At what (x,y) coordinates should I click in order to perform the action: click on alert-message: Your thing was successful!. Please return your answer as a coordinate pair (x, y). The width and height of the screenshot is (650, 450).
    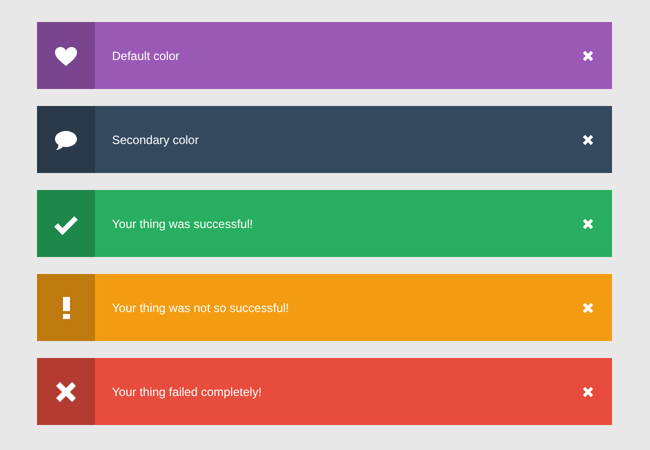
    Looking at the image, I should click on (182, 223).